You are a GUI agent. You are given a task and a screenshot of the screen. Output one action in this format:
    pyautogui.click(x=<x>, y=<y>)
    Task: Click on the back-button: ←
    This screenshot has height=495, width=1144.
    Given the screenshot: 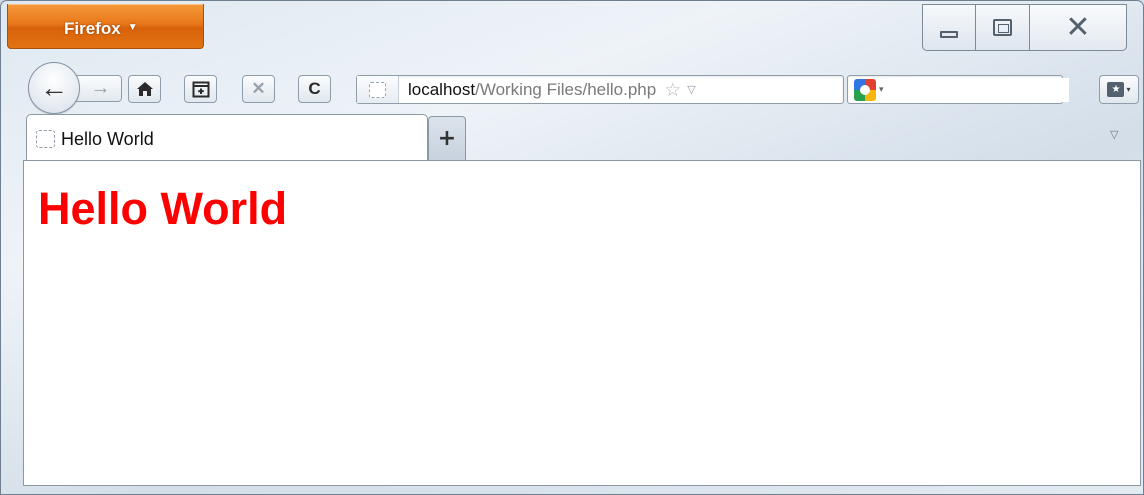 What is the action you would take?
    pyautogui.click(x=54, y=88)
    